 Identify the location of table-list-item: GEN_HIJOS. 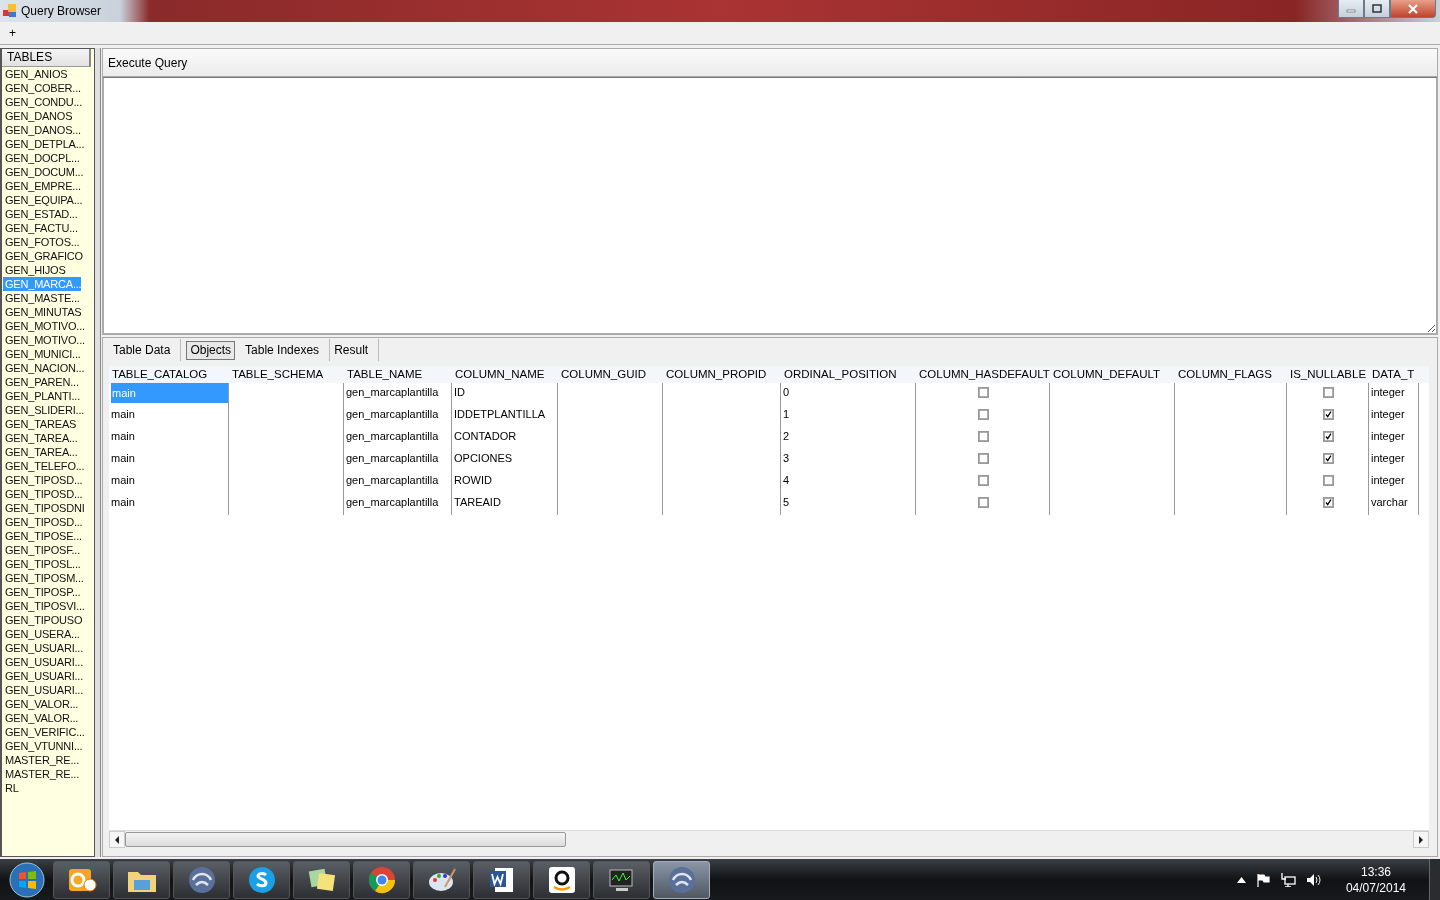
(34, 270).